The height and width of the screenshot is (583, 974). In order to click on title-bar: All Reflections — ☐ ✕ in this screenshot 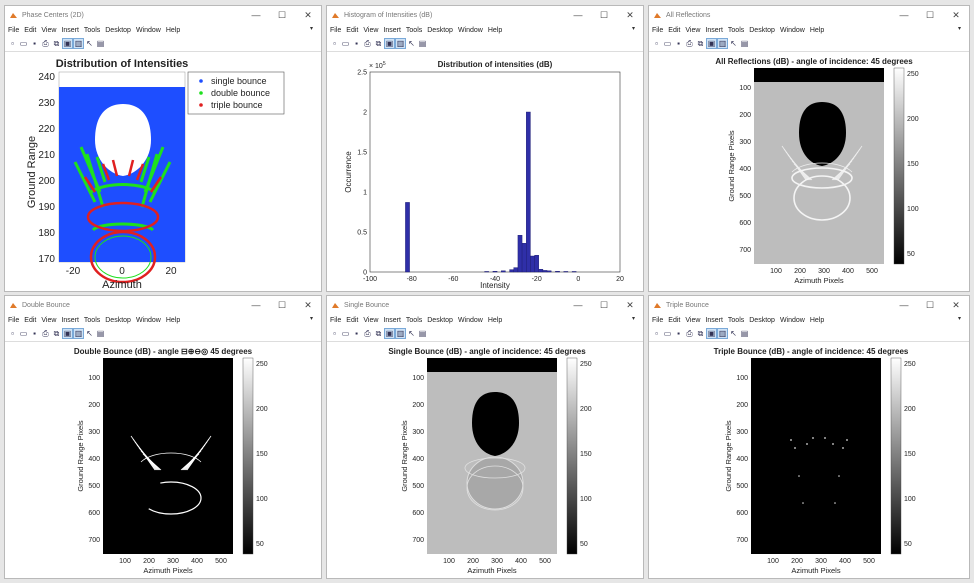, I will do `click(809, 15)`.